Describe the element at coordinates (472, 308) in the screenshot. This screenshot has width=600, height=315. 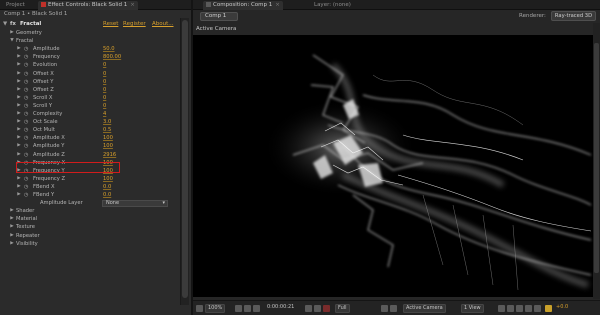
I see `views-dropdown: 1 View` at that location.